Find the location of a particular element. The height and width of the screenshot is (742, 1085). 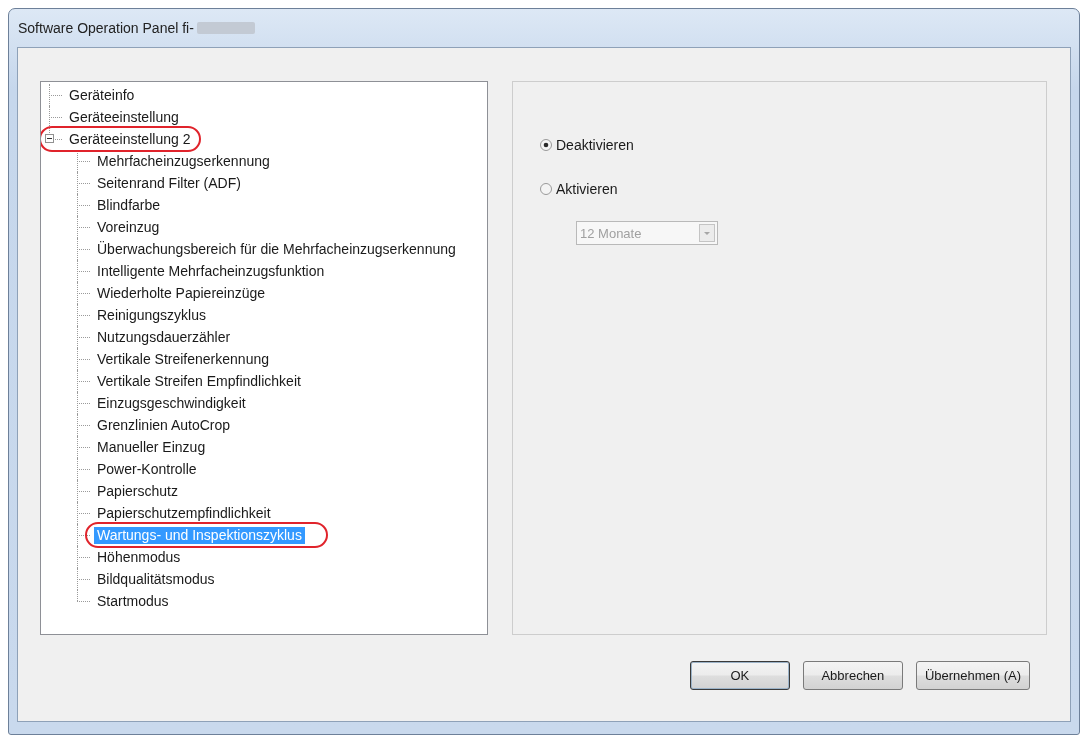

tree-item: Überwachungsbereich für die Mehrfacheinzugserkennung is located at coordinates (276, 249).